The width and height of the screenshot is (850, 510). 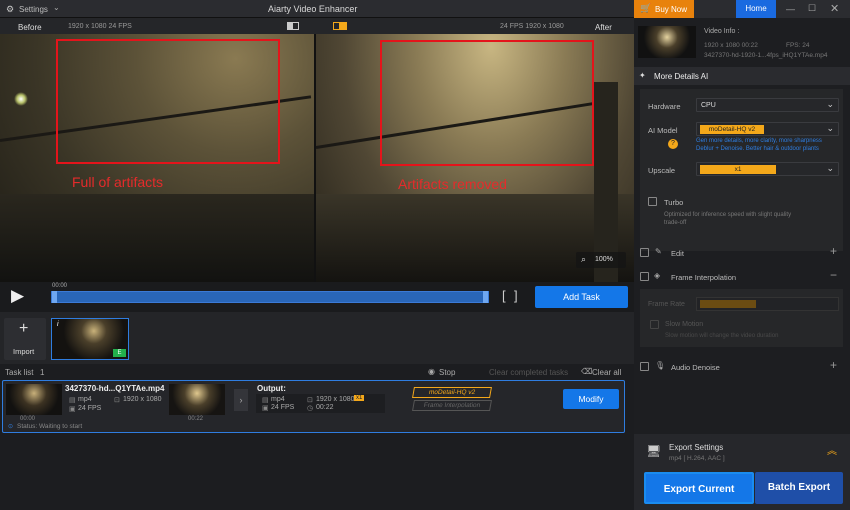 What do you see at coordinates (722, 31) in the screenshot?
I see `video-info-label: Video Info :` at bounding box center [722, 31].